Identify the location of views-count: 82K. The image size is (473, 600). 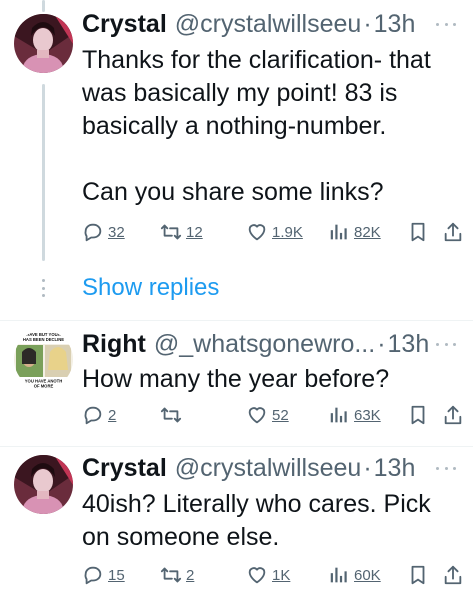
(367, 232).